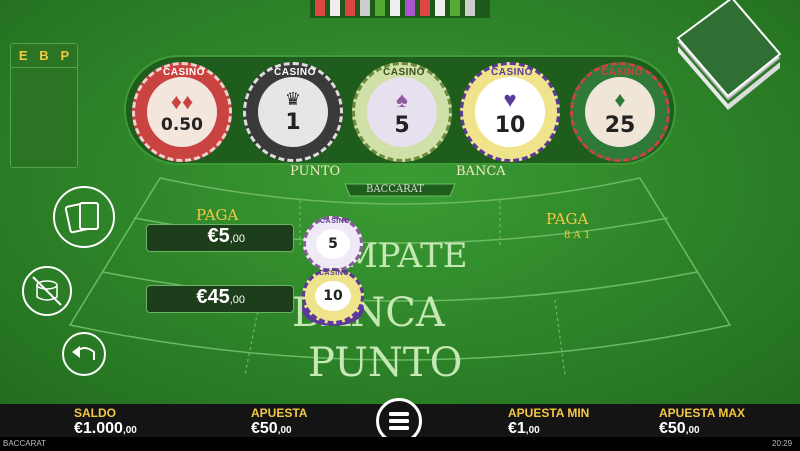 The width and height of the screenshot is (800, 451). I want to click on saldo-cents: ,00, so click(129, 430).